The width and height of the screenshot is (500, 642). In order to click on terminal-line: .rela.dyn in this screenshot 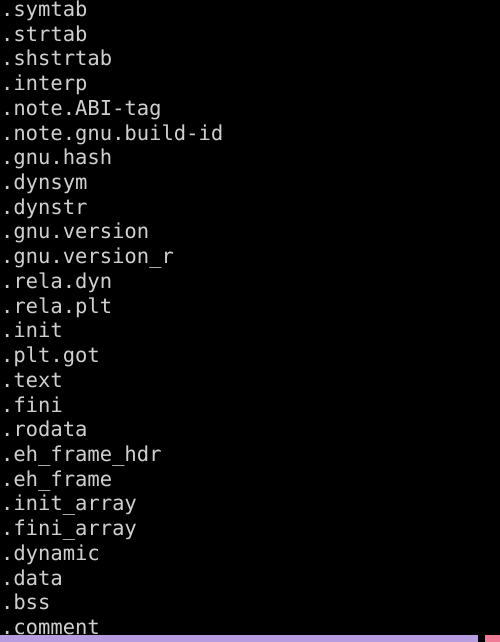, I will do `click(57, 280)`.